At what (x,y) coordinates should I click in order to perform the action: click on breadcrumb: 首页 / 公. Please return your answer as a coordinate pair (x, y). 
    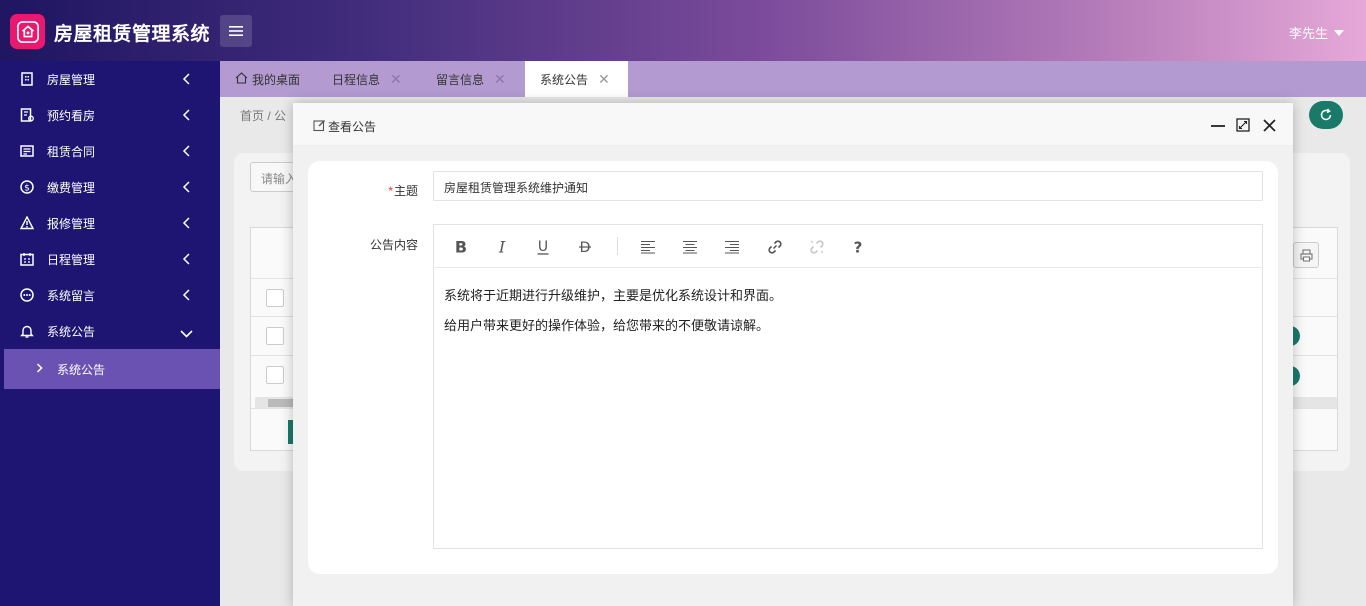
    Looking at the image, I should click on (263, 116).